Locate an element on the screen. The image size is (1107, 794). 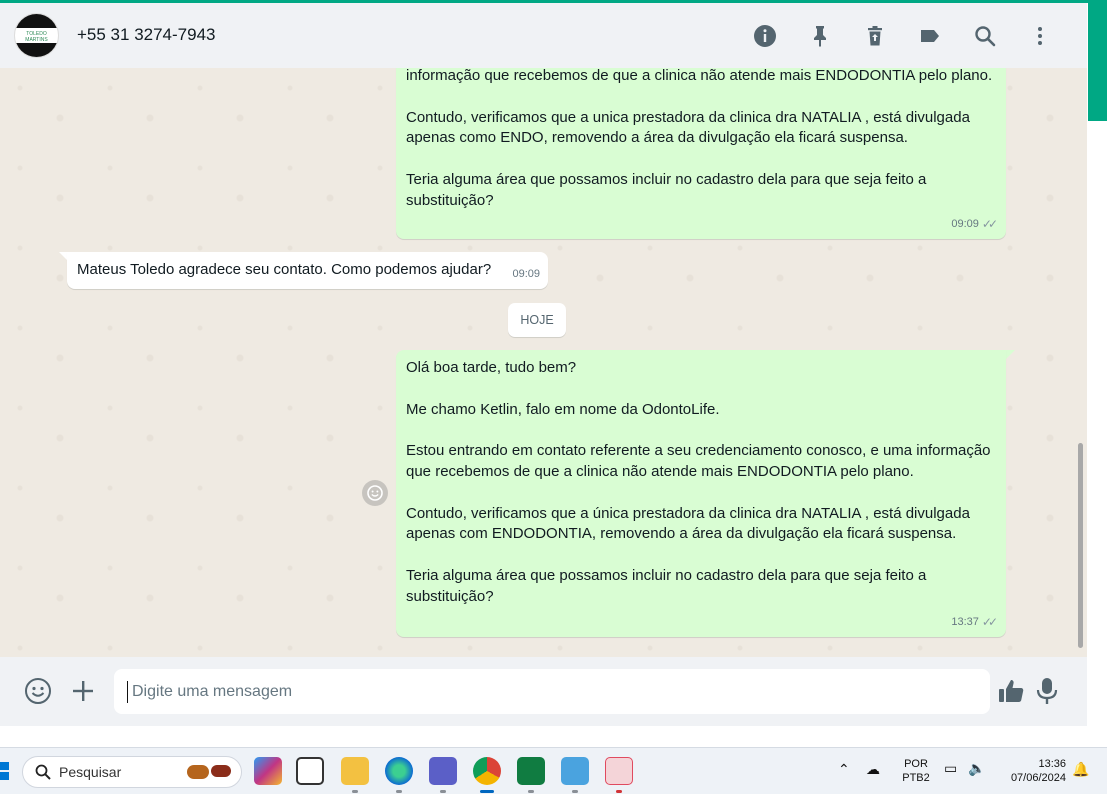
emoji-button is located at coordinates (38, 691).